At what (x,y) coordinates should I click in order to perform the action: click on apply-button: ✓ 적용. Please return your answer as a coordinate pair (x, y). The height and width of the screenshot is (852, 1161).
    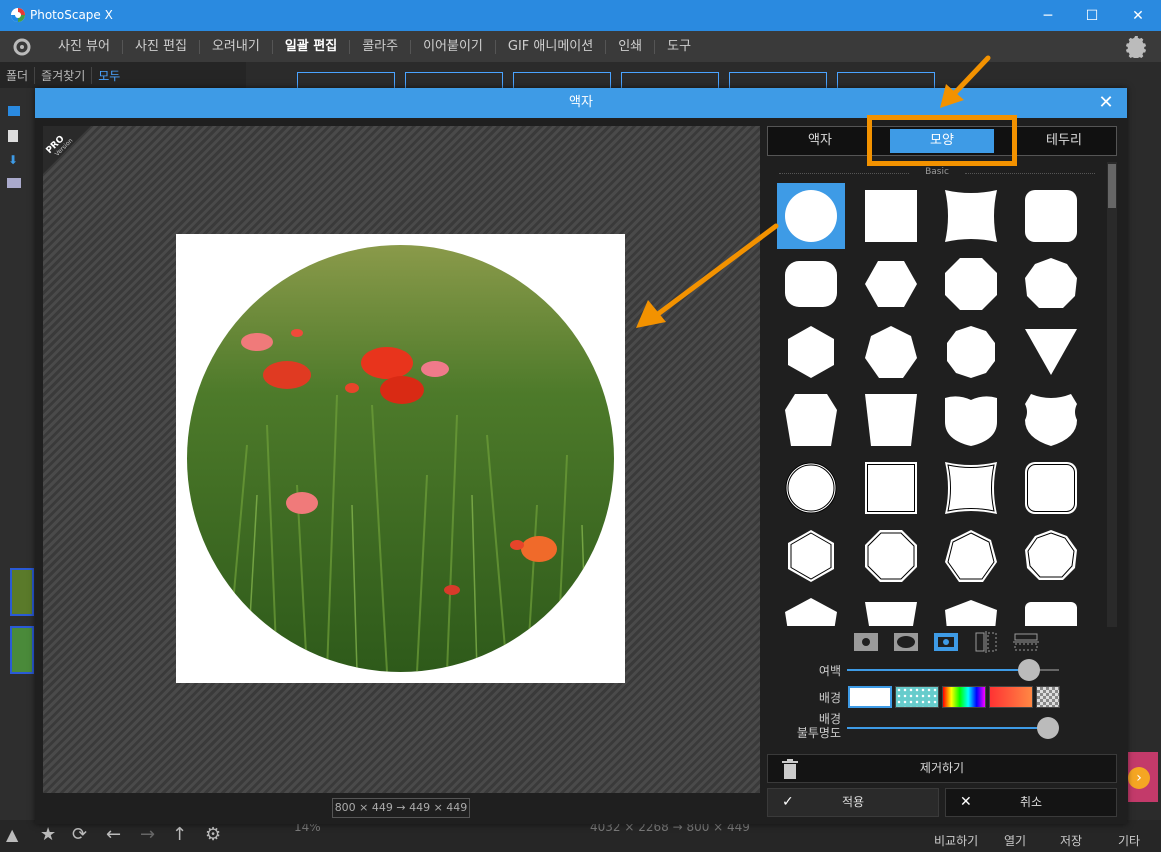
    Looking at the image, I should click on (853, 802).